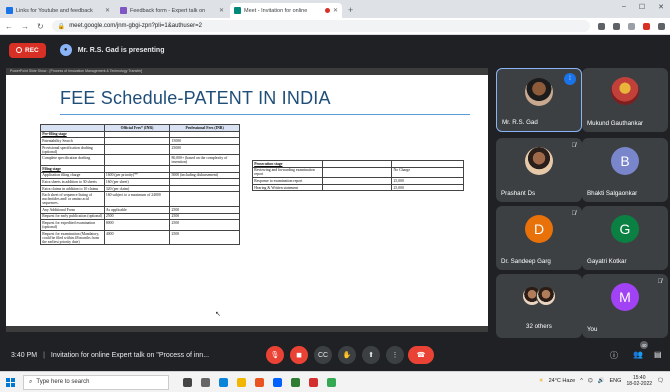 The height and width of the screenshot is (392, 670). Describe the element at coordinates (615, 123) in the screenshot. I see `participant-name: Mukund Gauthankar` at that location.